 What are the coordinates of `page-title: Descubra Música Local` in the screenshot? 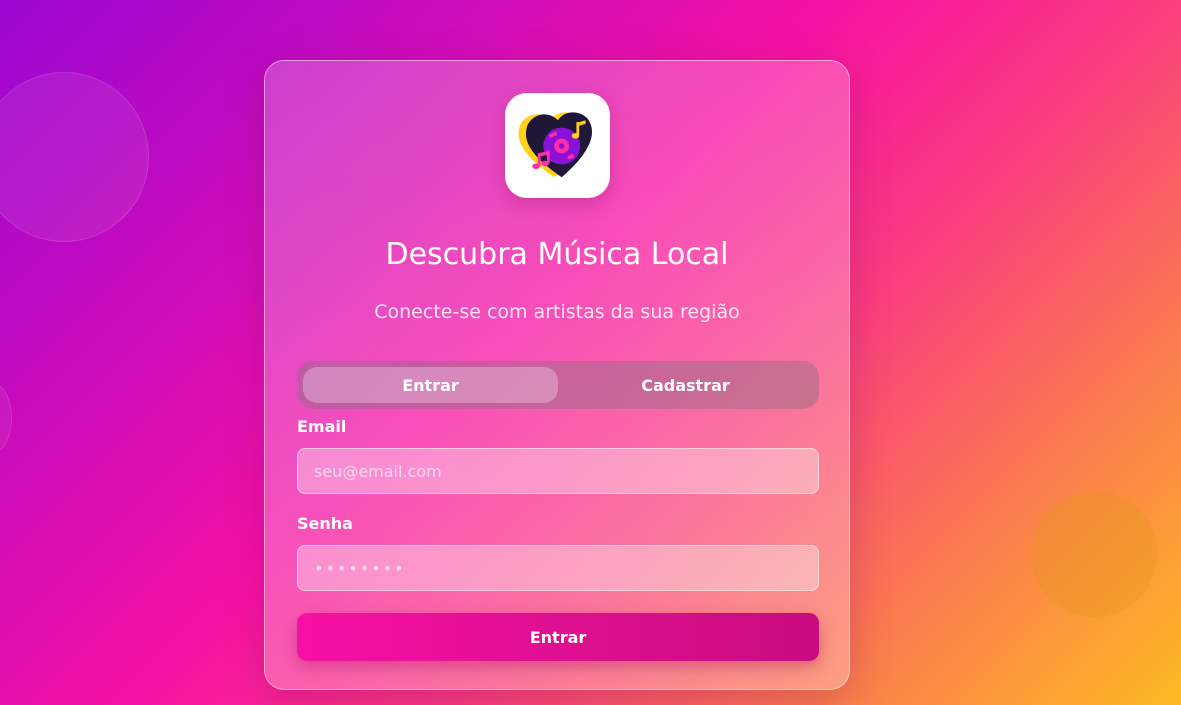 It's located at (557, 254).